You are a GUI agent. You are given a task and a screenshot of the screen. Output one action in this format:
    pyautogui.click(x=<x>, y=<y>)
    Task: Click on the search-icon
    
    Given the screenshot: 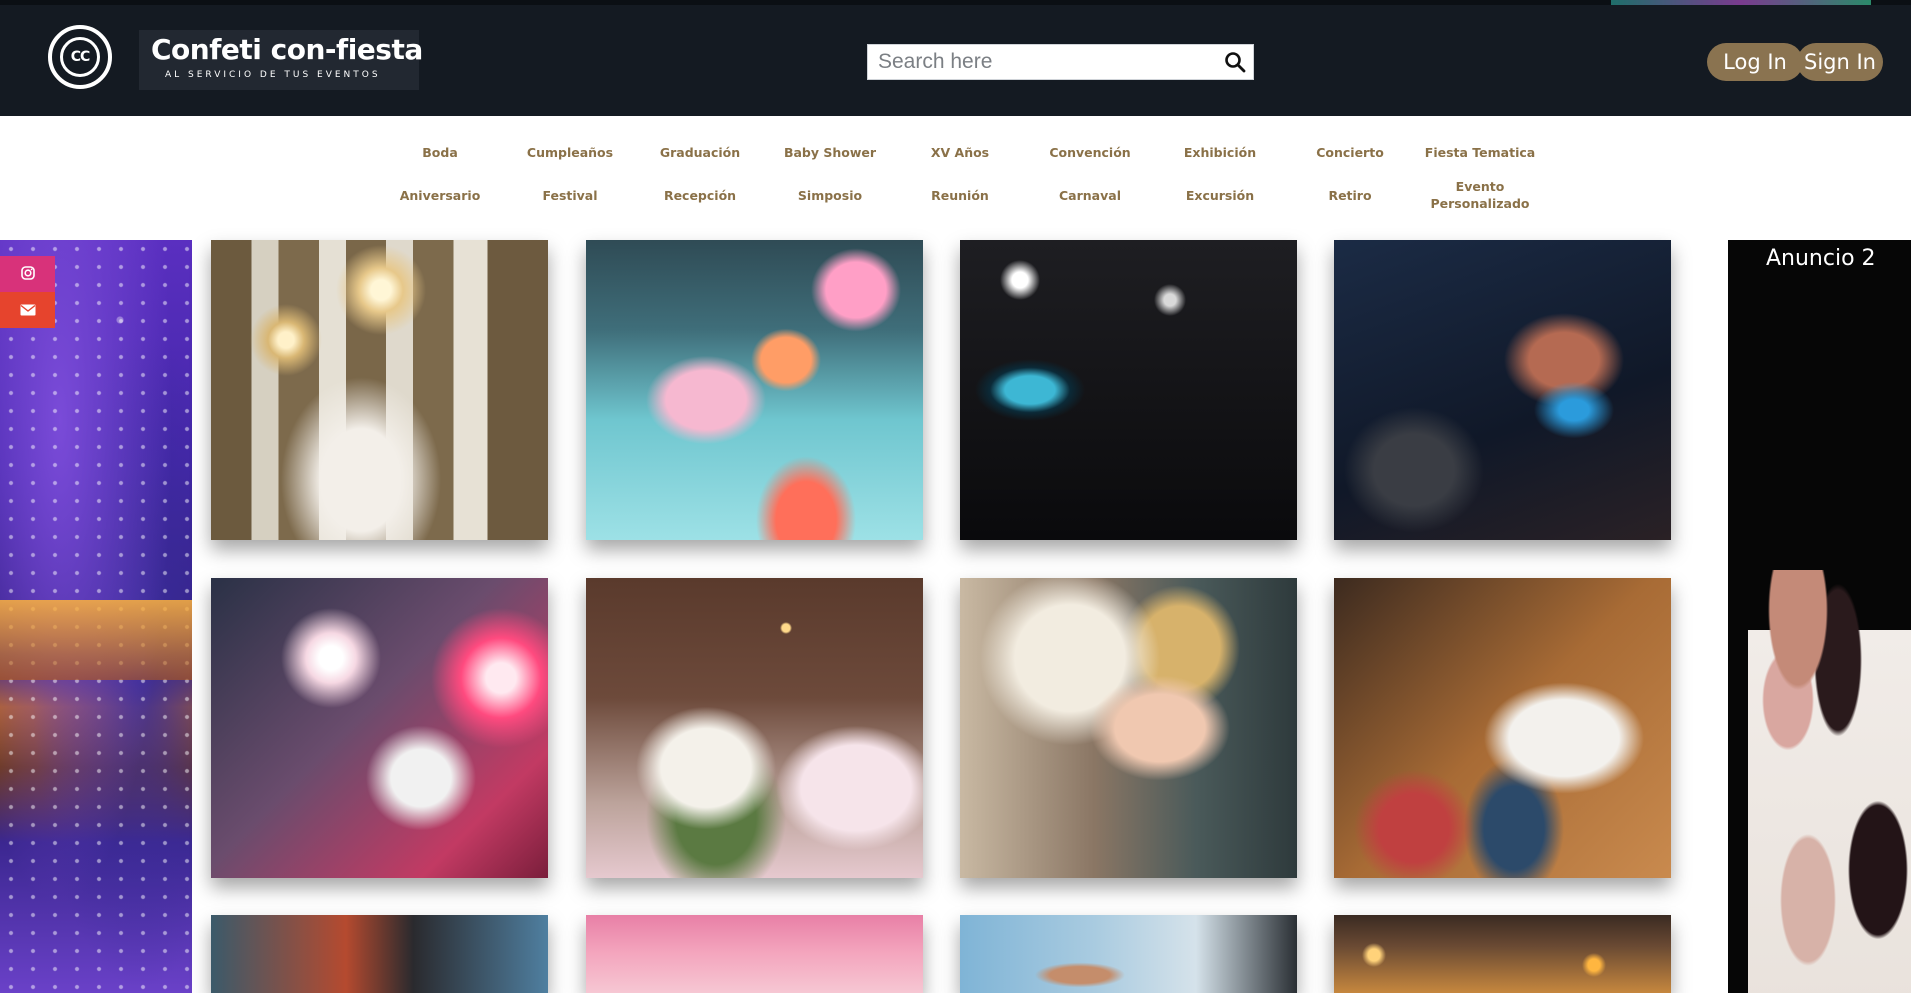 What is the action you would take?
    pyautogui.click(x=1235, y=62)
    